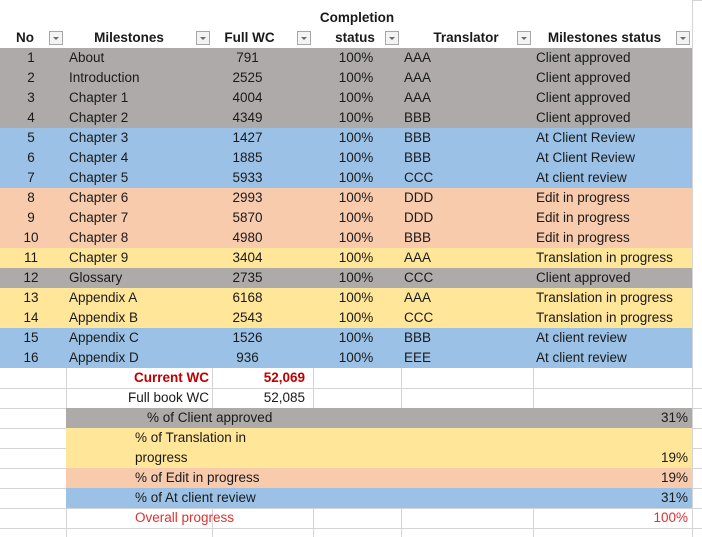  Describe the element at coordinates (33, 238) in the screenshot. I see `cell-no: 10` at that location.